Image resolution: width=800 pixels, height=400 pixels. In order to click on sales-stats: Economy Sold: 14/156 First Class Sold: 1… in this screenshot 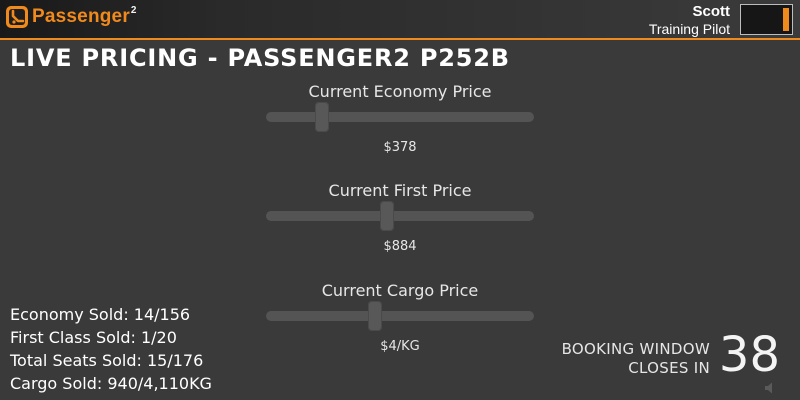, I will do `click(111, 349)`.